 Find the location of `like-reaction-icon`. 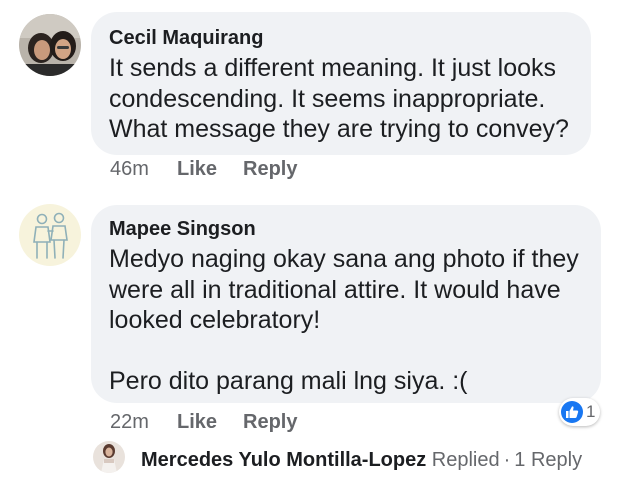

like-reaction-icon is located at coordinates (572, 412).